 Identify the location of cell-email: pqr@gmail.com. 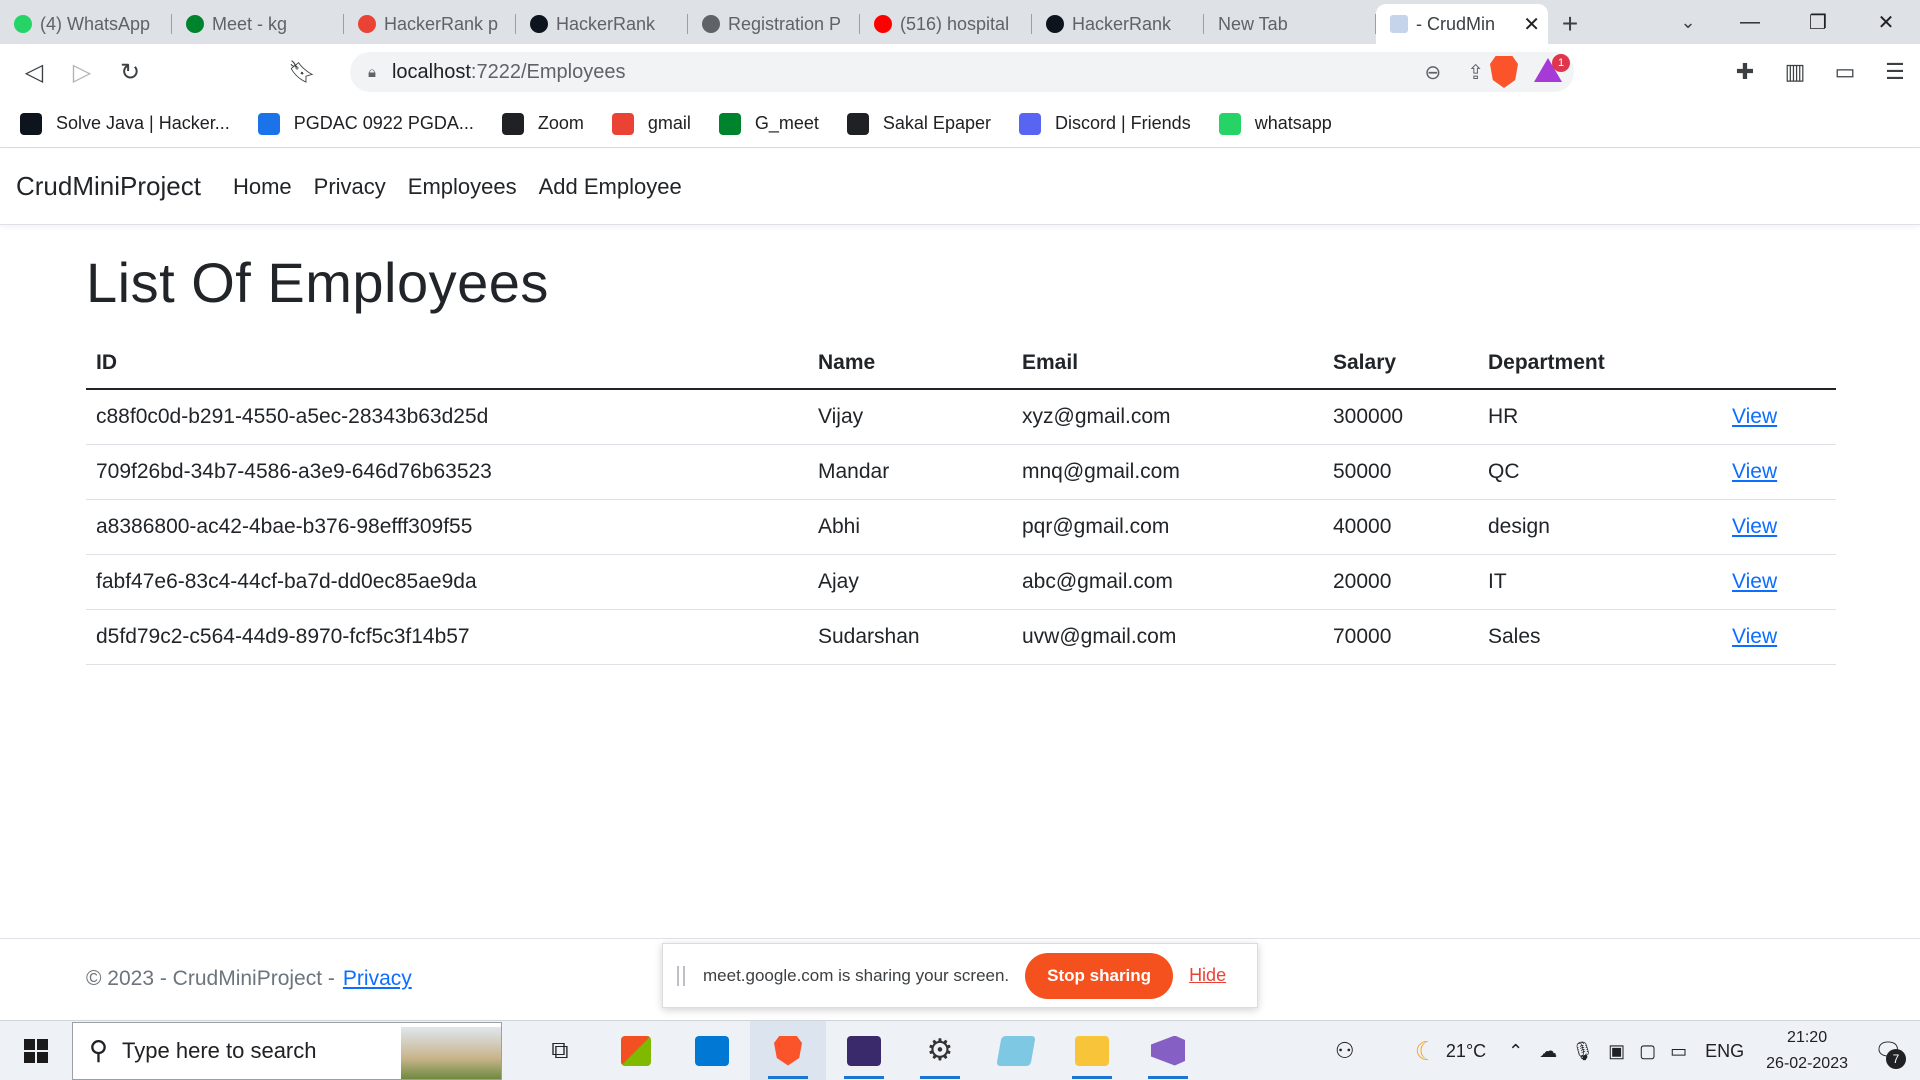
(1167, 527).